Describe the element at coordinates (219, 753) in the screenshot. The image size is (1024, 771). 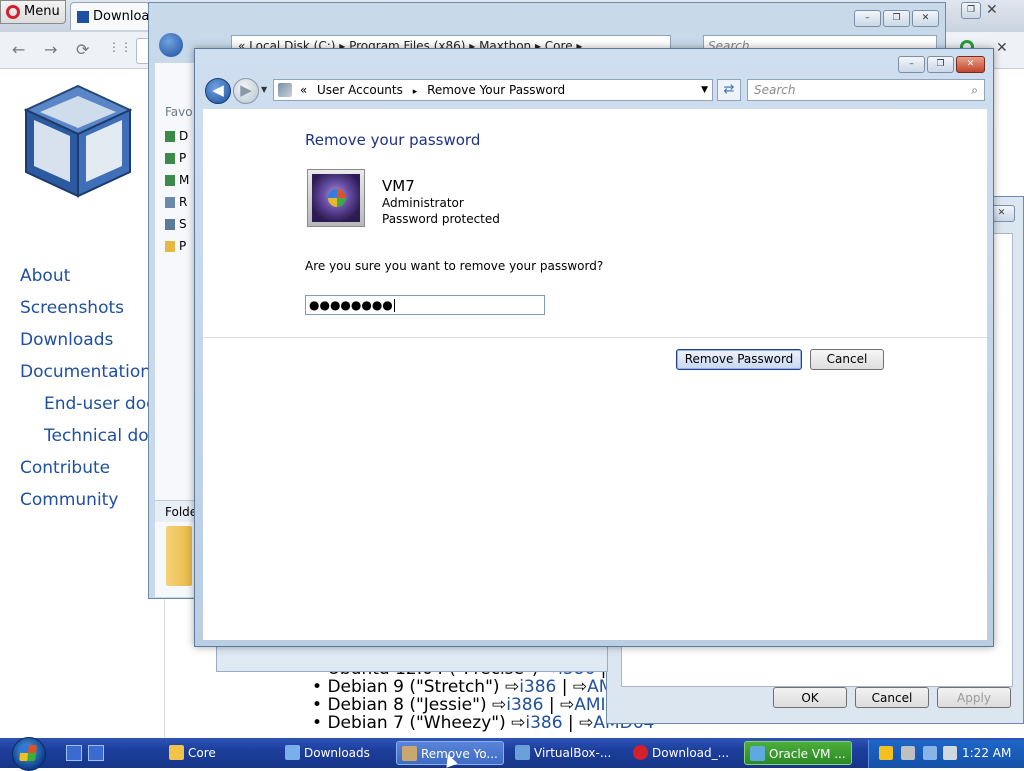
I see `taskbar-item-core: Core` at that location.